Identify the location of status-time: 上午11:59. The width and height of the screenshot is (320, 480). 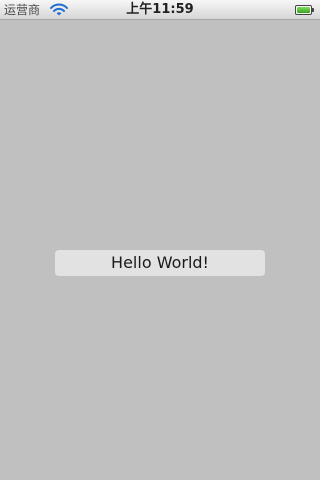
(160, 9).